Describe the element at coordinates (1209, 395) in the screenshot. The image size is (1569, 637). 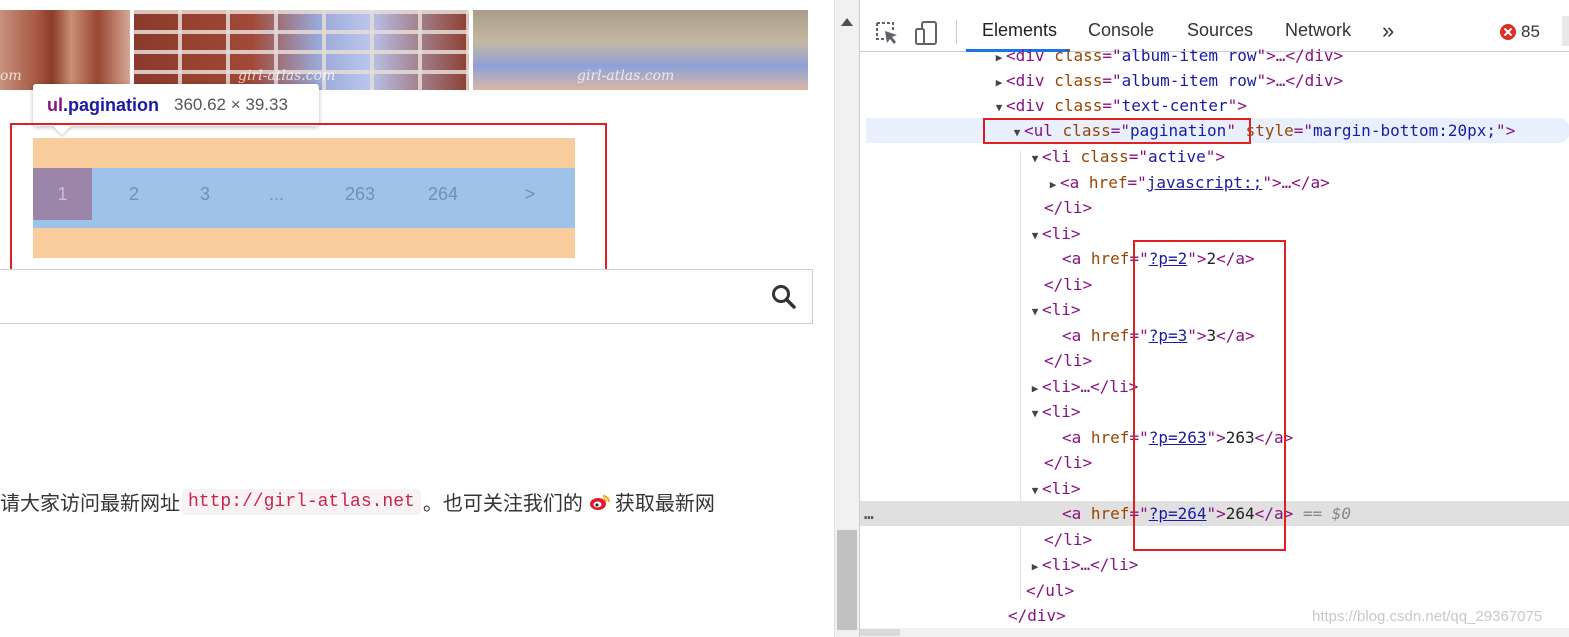
I see `annotation-box-hrefs` at that location.